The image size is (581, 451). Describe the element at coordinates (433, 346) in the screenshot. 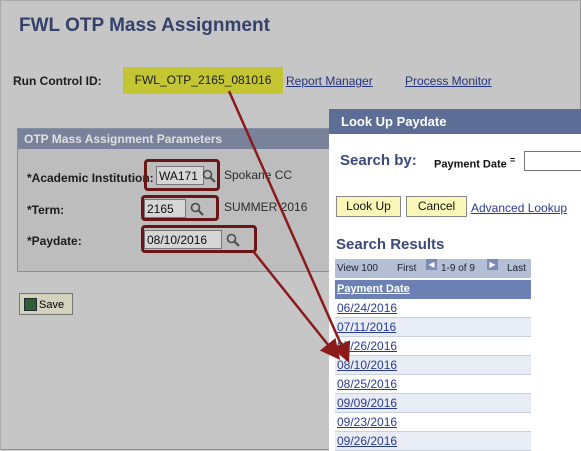

I see `table-row: 07/26/2016` at that location.